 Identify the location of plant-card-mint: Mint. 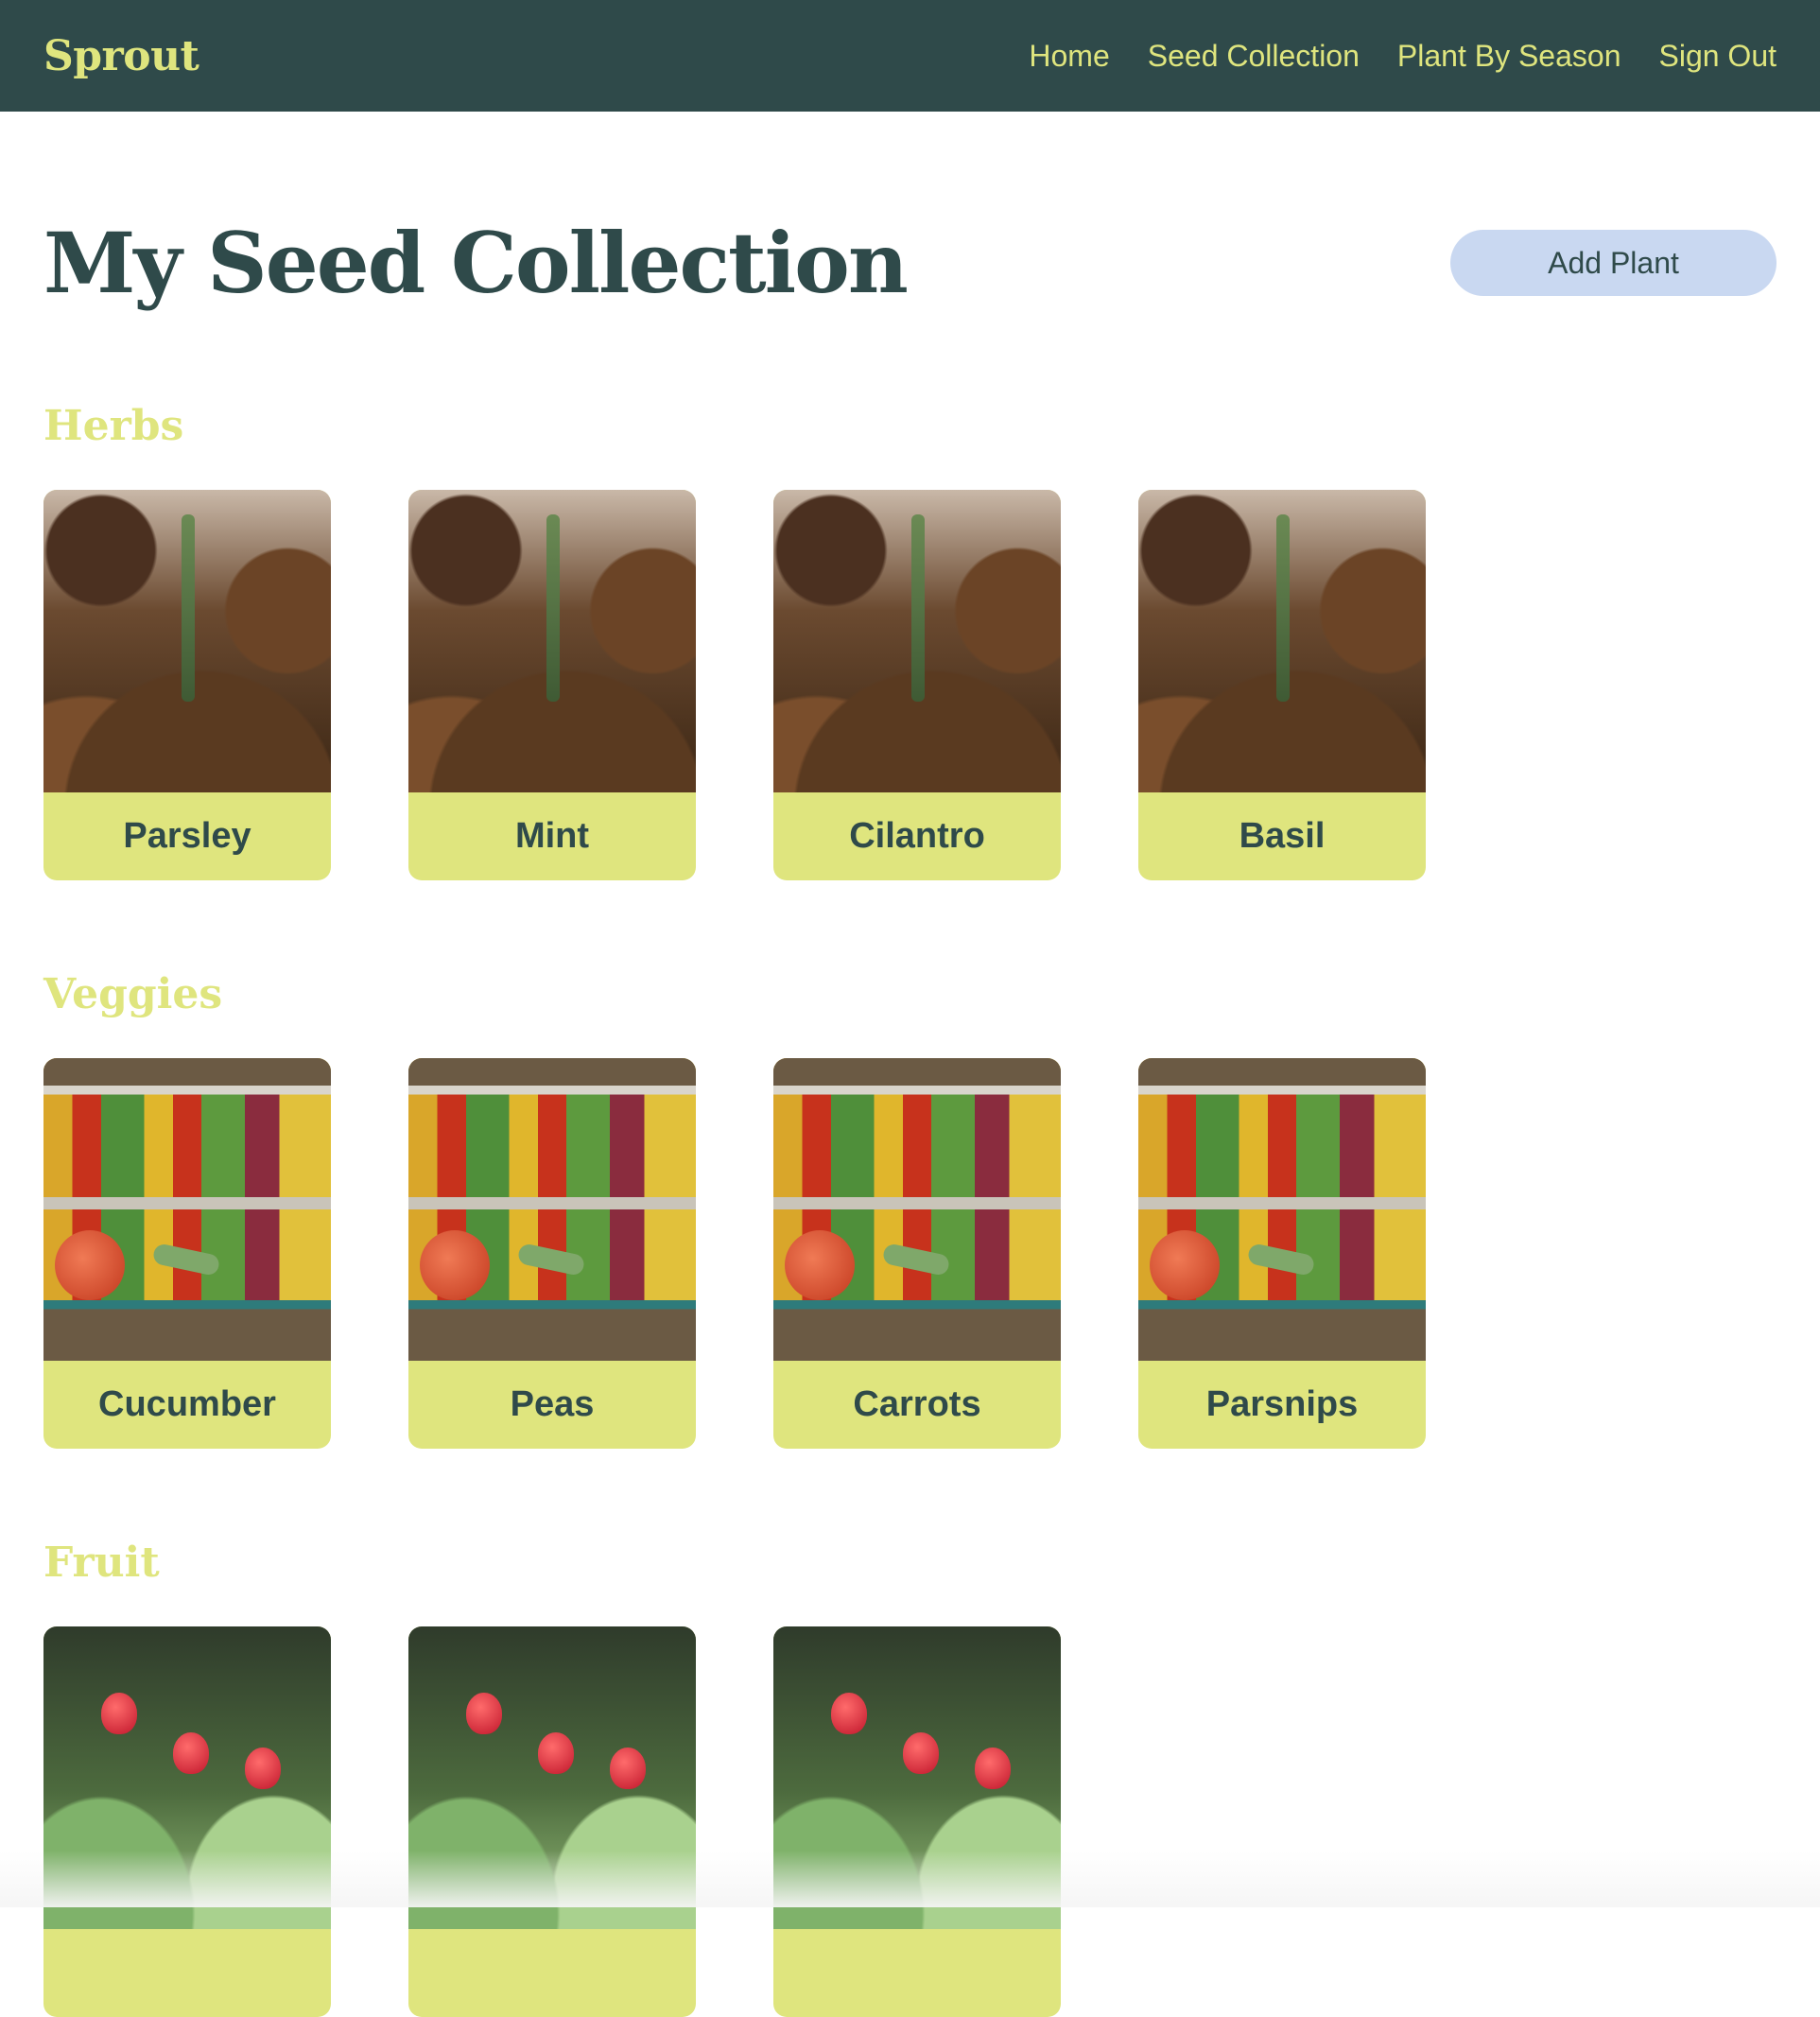
(552, 685).